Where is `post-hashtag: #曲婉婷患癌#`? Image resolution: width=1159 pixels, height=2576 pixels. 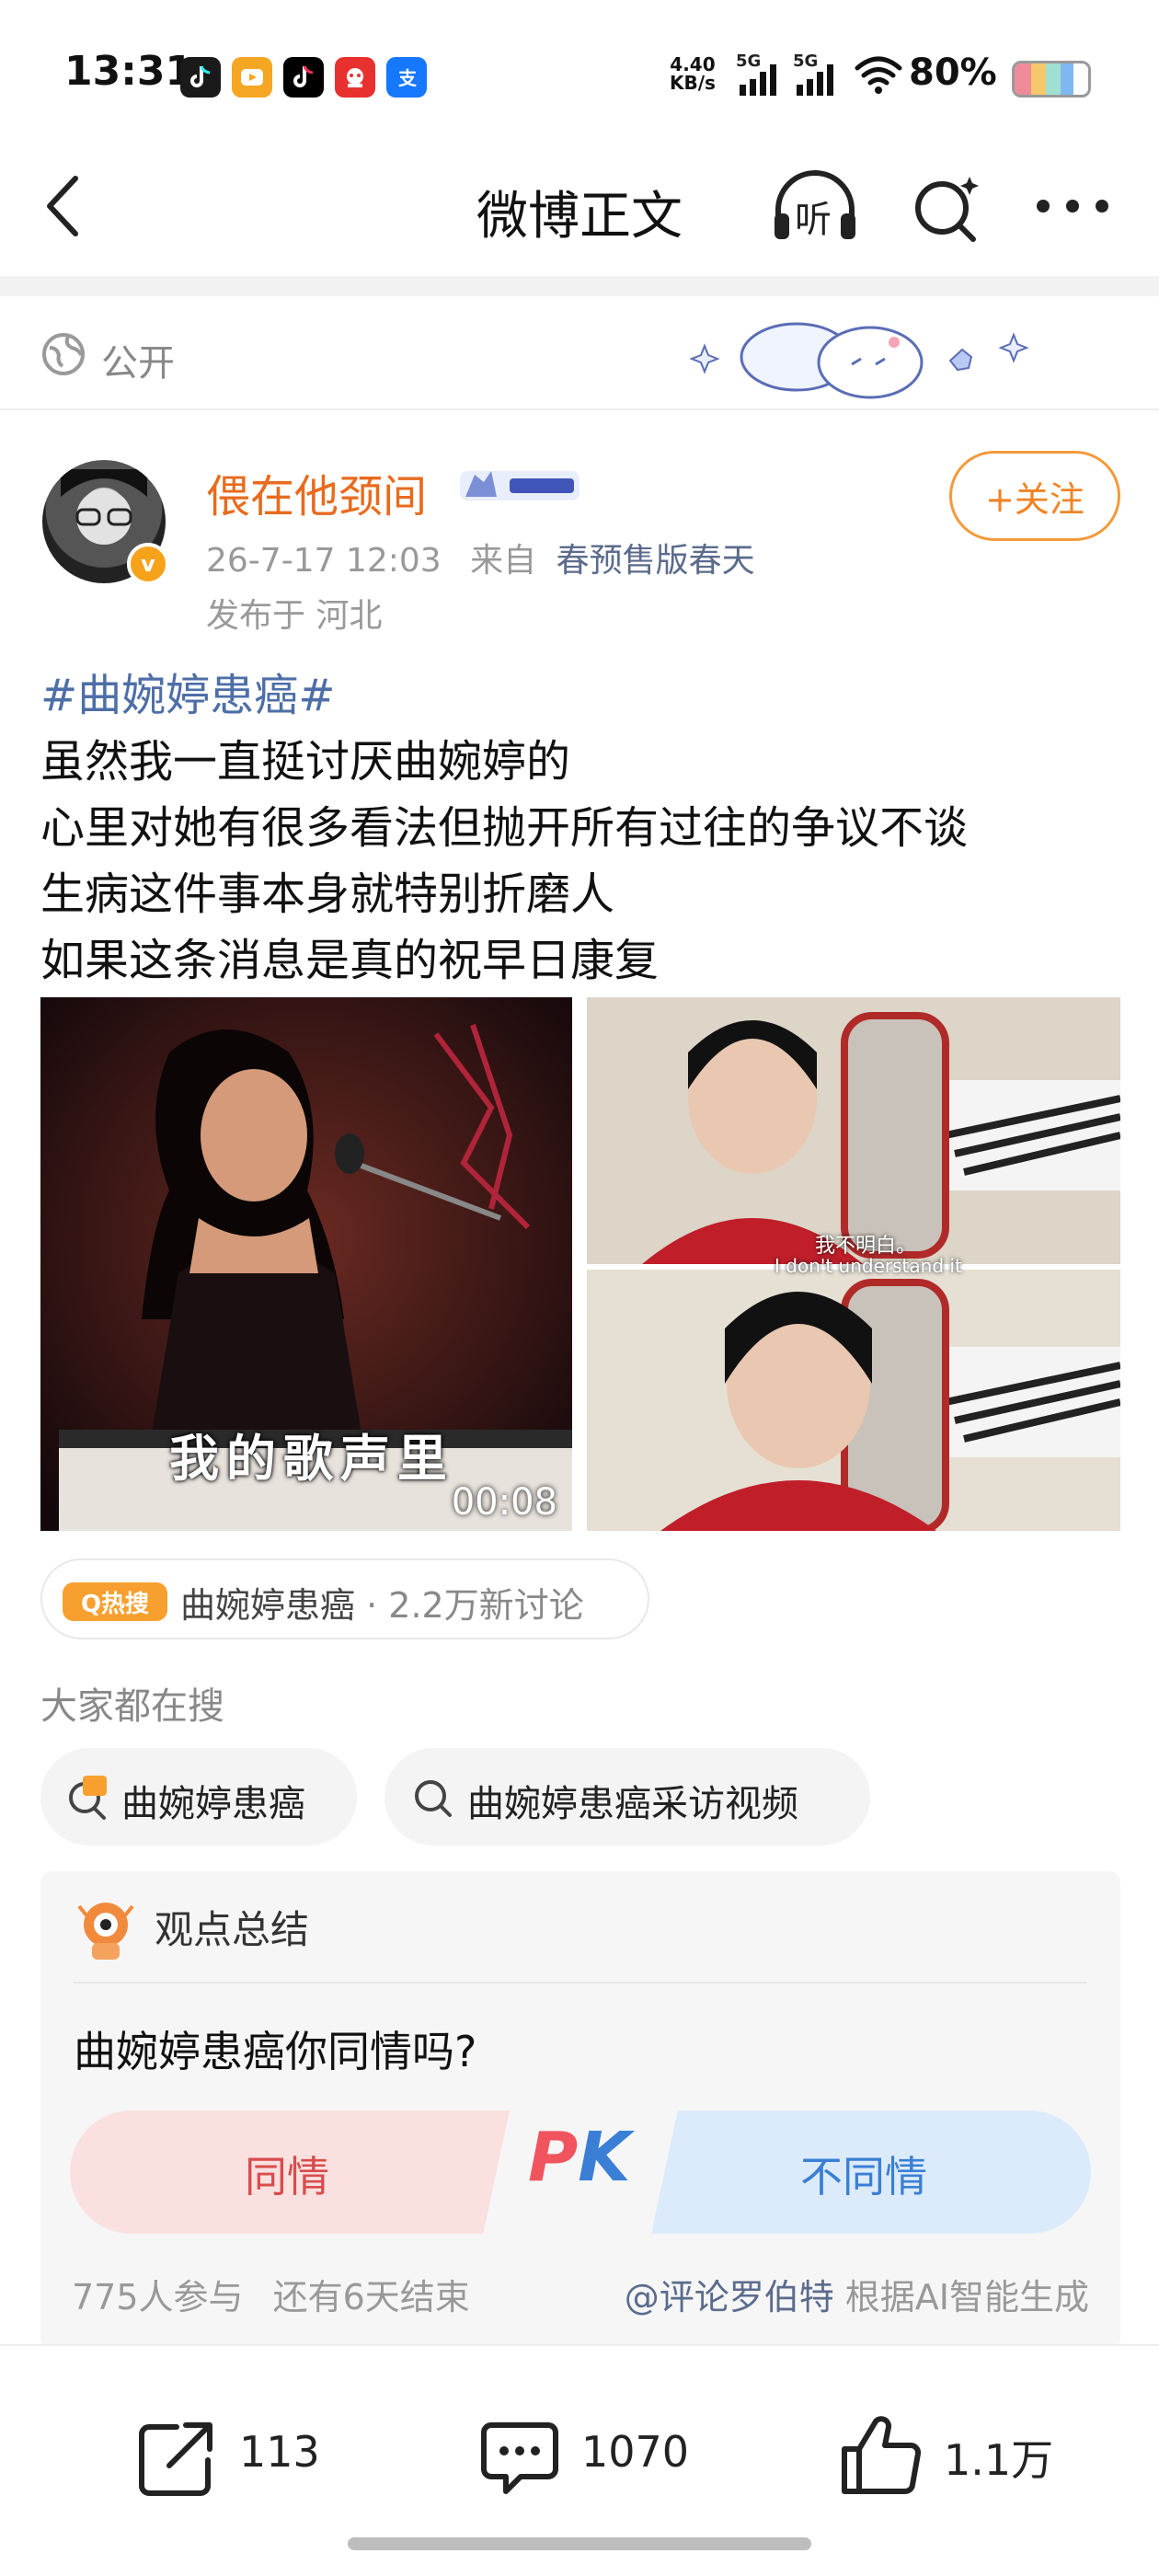
post-hashtag: #曲婉婷患癌# is located at coordinates (583, 695).